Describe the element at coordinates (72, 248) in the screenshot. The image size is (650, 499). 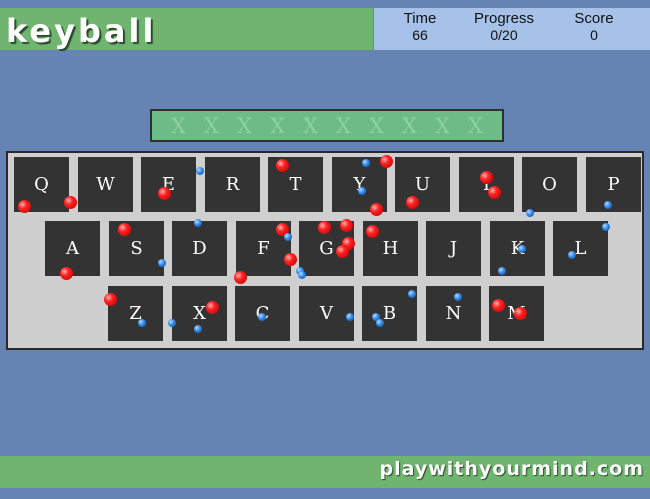
I see `key-a: A` at that location.